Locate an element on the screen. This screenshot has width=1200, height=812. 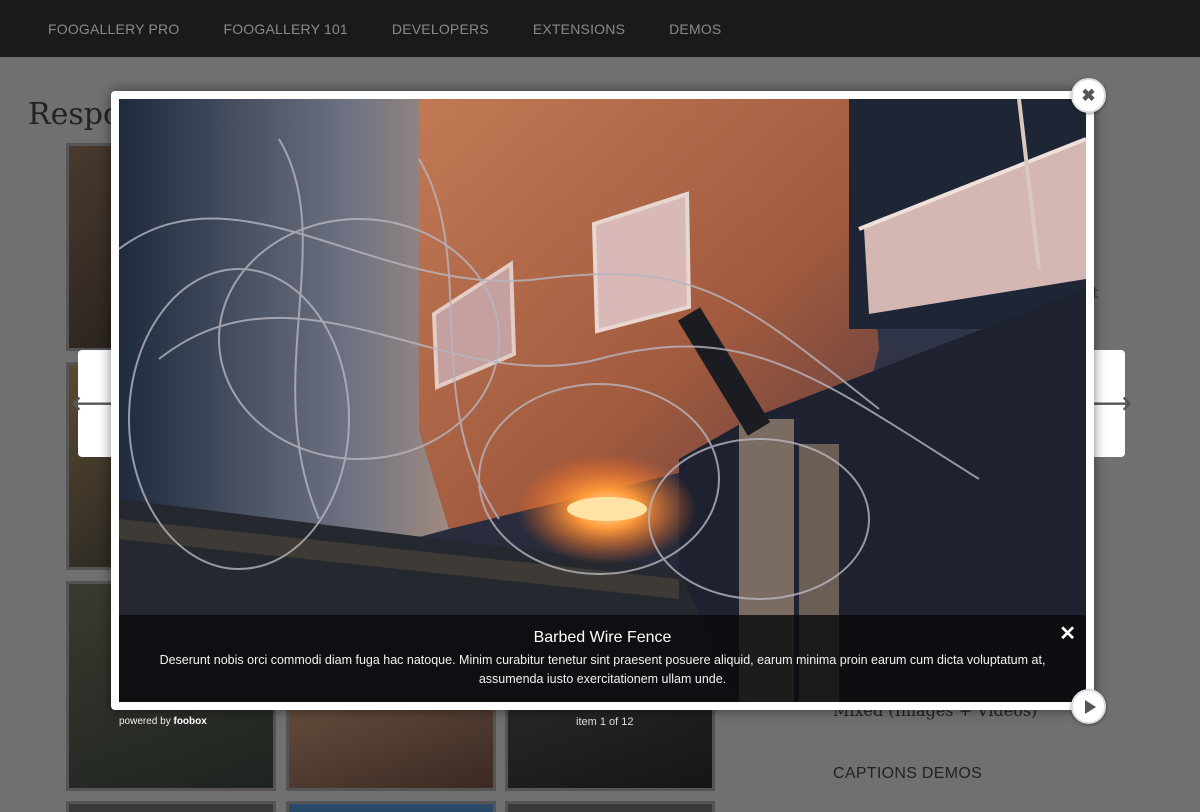
close-icon: ✖ is located at coordinates (1088, 95).